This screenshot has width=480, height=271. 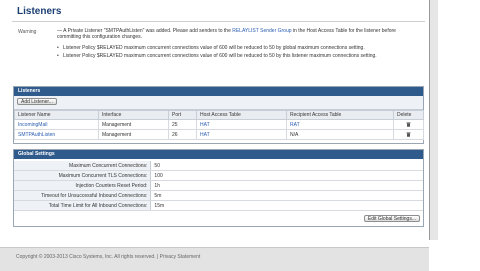 What do you see at coordinates (261, 31) in the screenshot?
I see `relaylist-sender-group-link: RELAYLIST Sender Group` at bounding box center [261, 31].